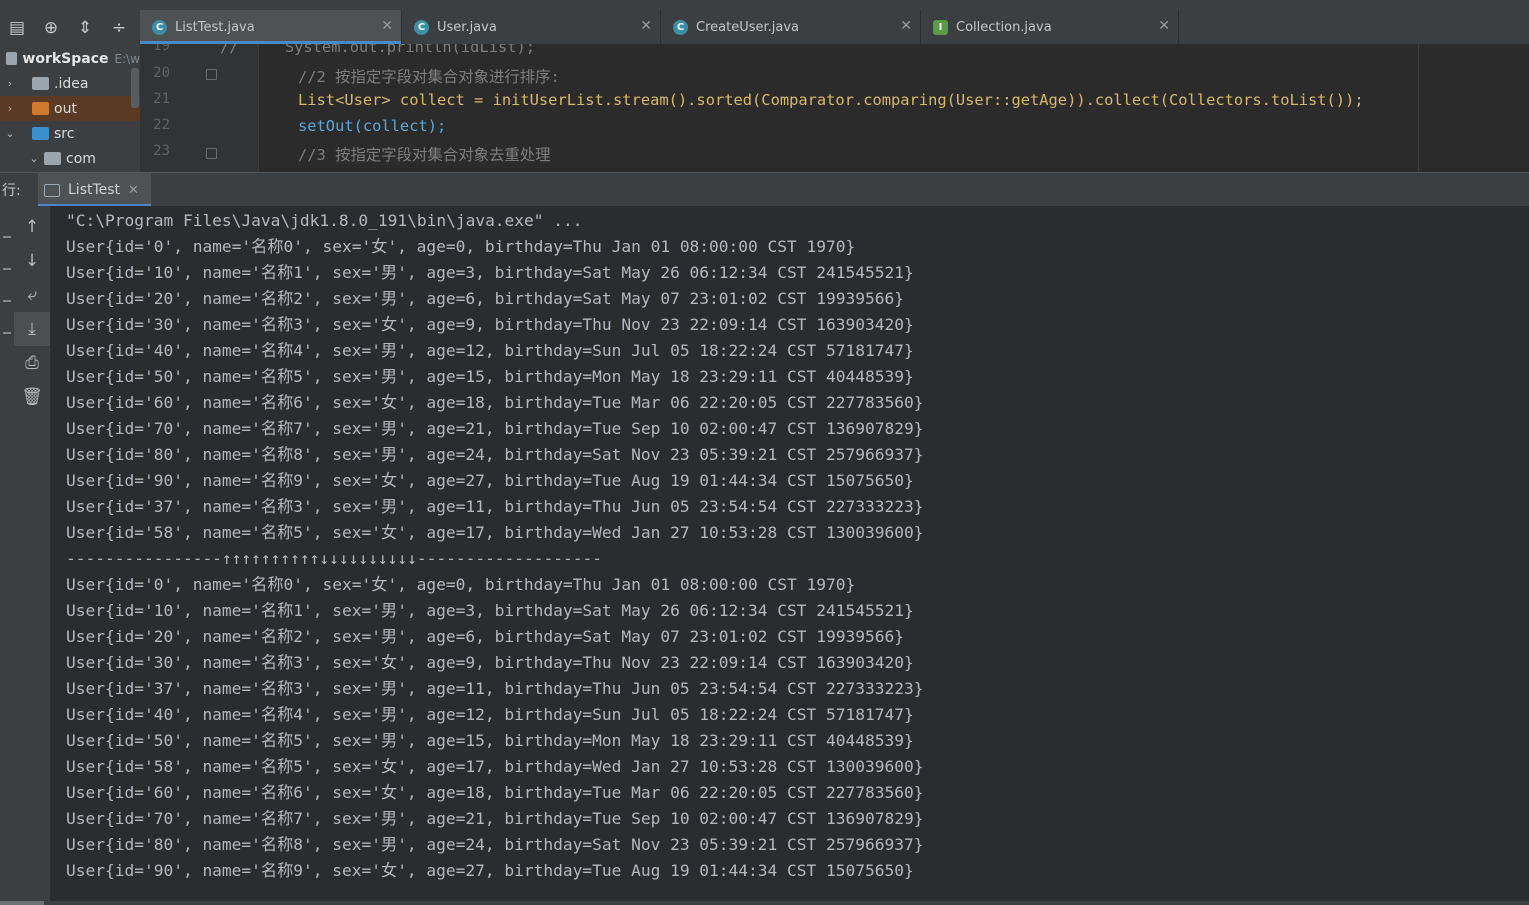  Describe the element at coordinates (52, 158) in the screenshot. I see `package-icon` at that location.